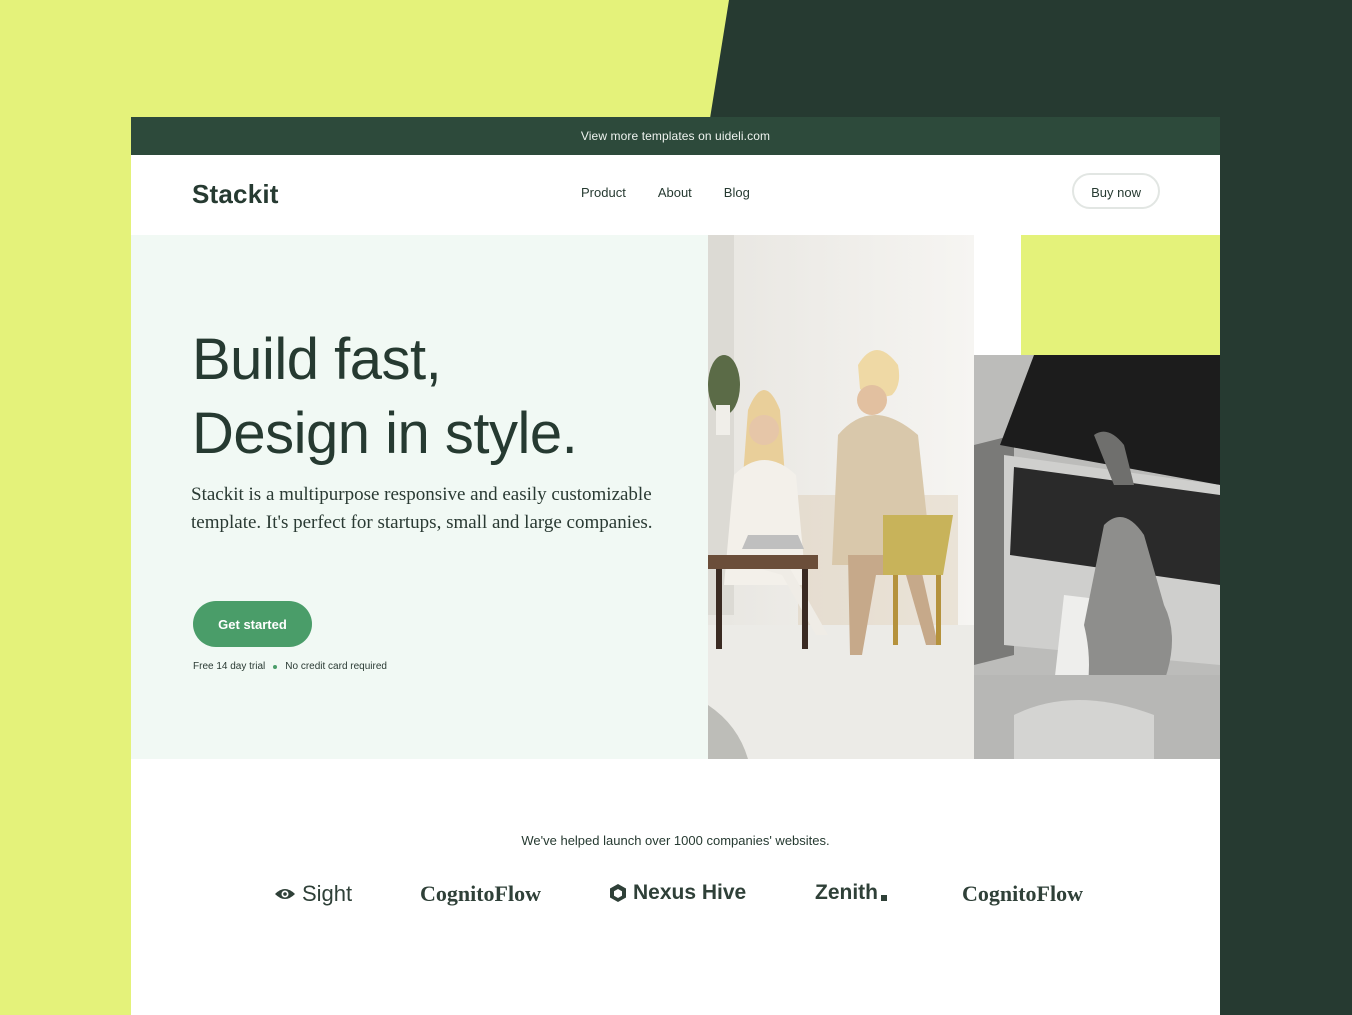 This screenshot has width=1352, height=1015. Describe the element at coordinates (603, 192) in the screenshot. I see `nav-link-product: Product` at that location.